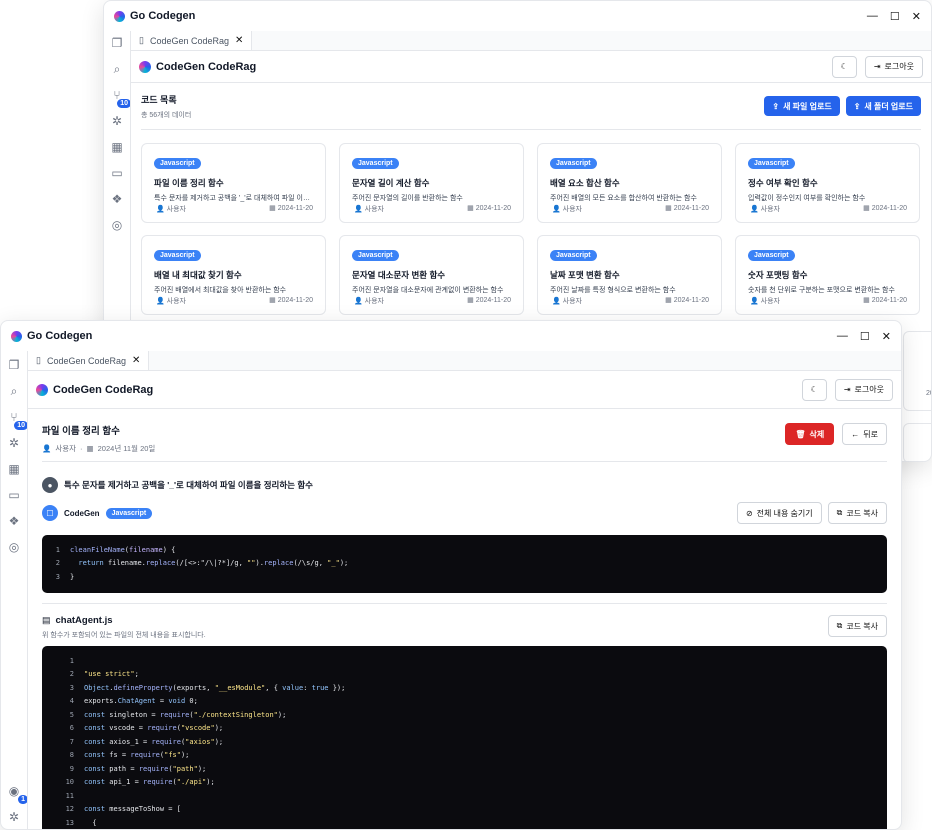 The image size is (932, 830). I want to click on line-number: 5, so click(71, 714).